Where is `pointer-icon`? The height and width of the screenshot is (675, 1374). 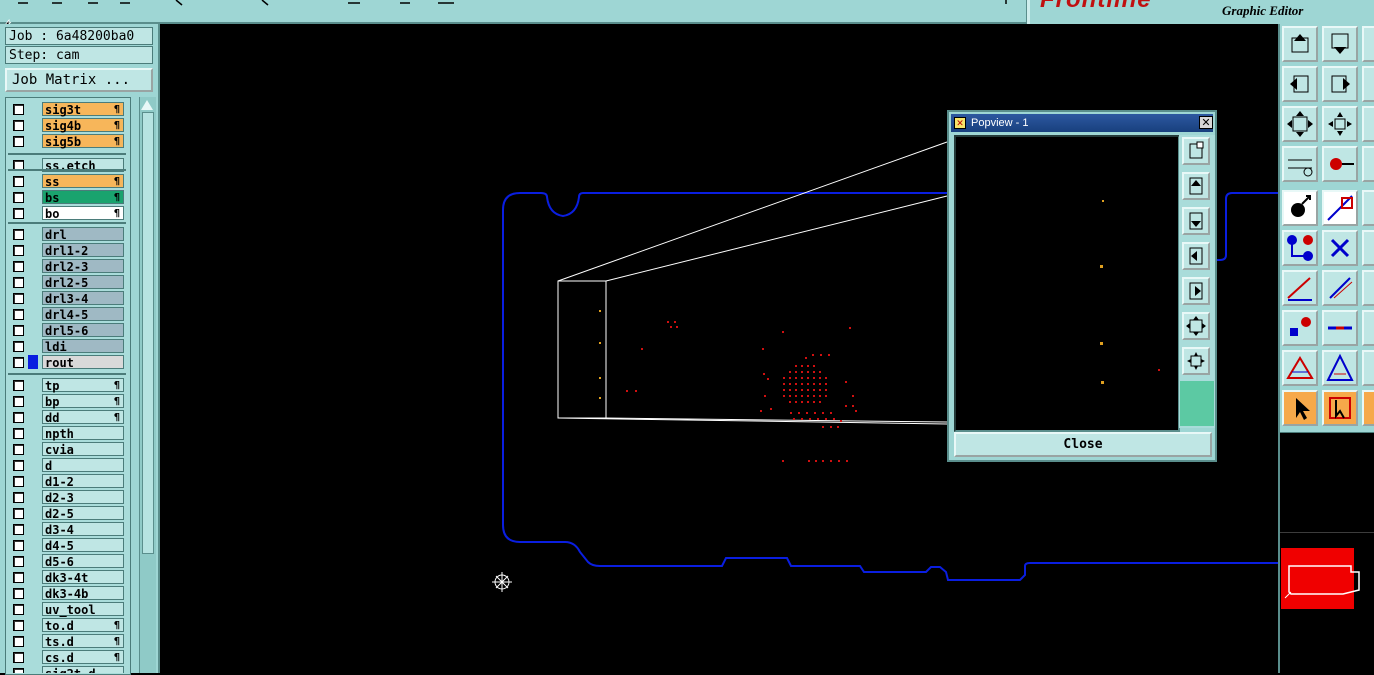 pointer-icon is located at coordinates (1300, 408).